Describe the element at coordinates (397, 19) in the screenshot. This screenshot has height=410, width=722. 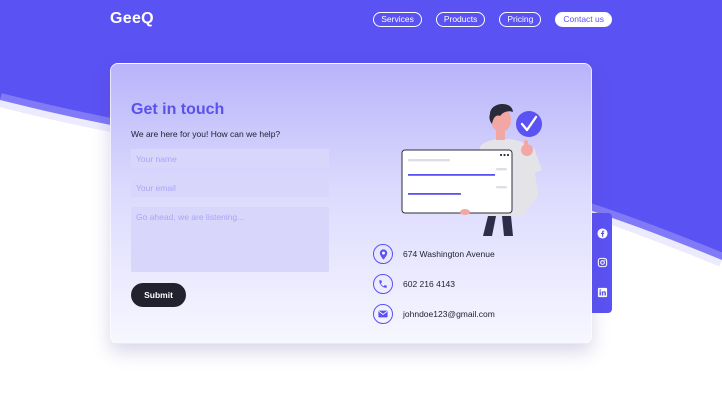
I see `nav-link-services: Services` at that location.